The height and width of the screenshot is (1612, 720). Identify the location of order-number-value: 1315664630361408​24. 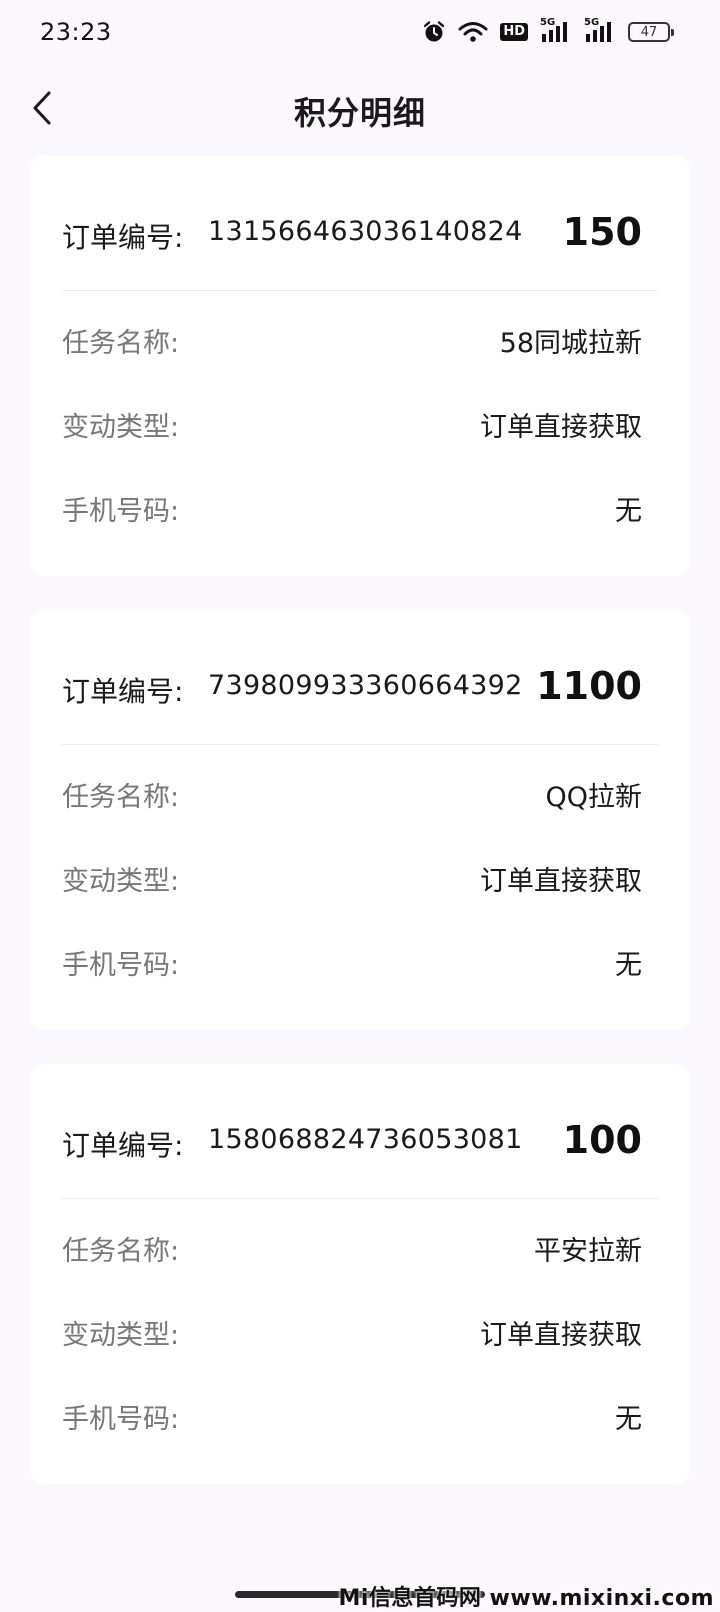
(365, 231).